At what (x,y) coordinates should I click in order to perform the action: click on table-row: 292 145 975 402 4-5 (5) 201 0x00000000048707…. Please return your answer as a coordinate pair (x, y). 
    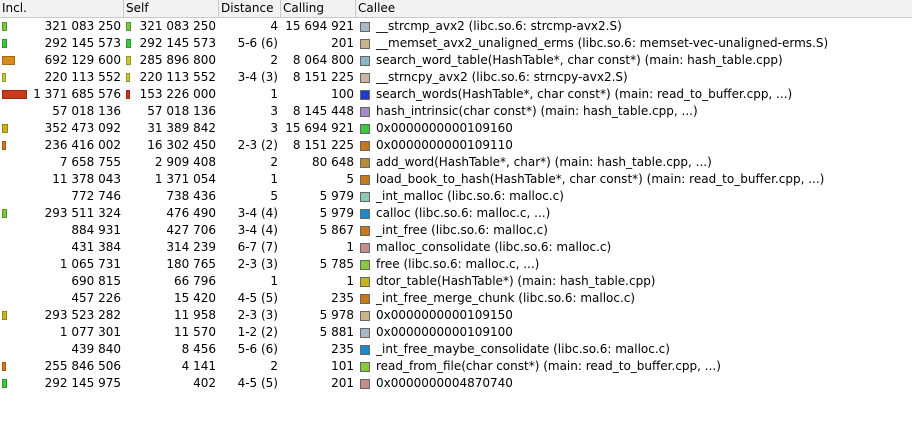
    Looking at the image, I should click on (456, 383).